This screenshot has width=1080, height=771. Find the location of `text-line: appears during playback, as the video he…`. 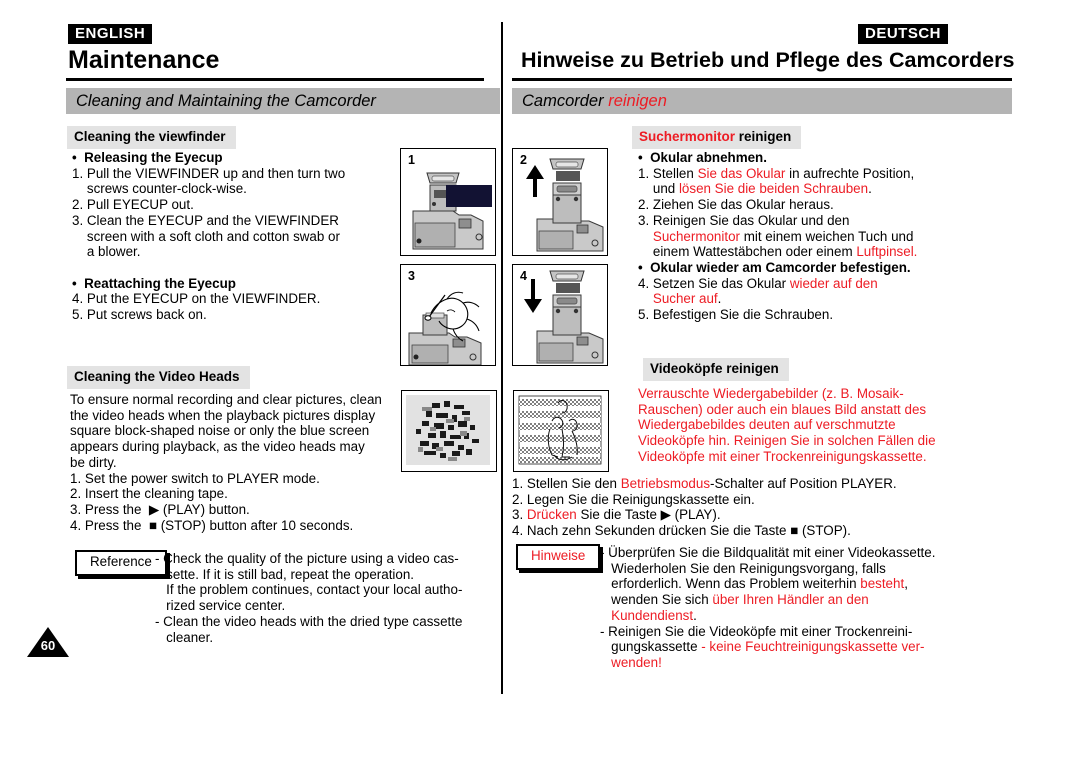

text-line: appears during playback, as the video he… is located at coordinates (217, 447).